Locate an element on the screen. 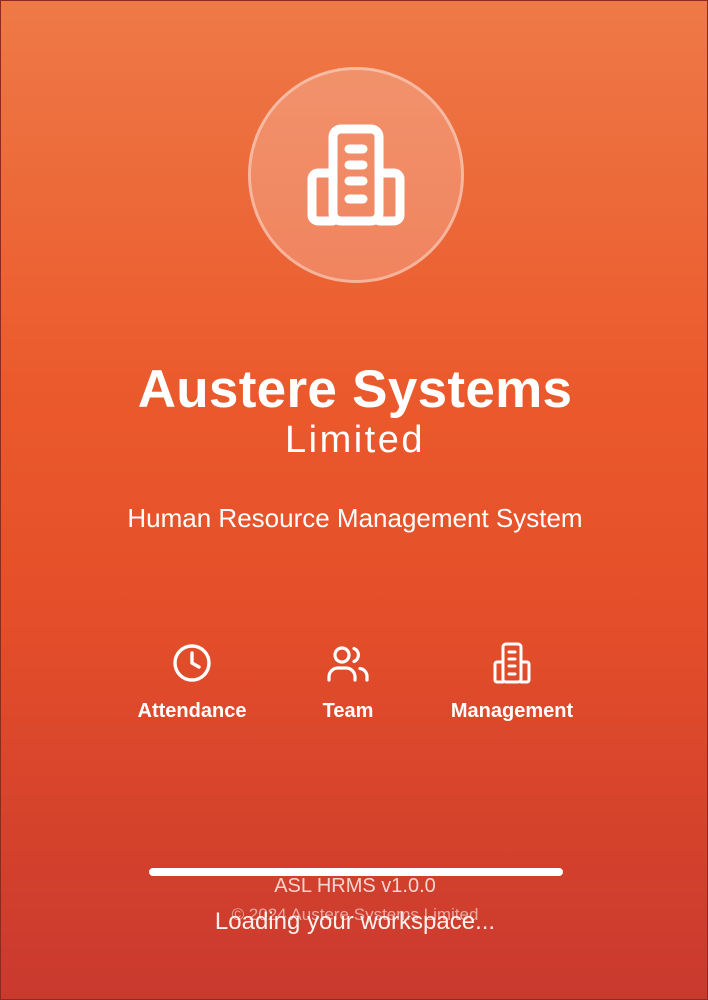  feature-label: Attendance is located at coordinates (192, 711).